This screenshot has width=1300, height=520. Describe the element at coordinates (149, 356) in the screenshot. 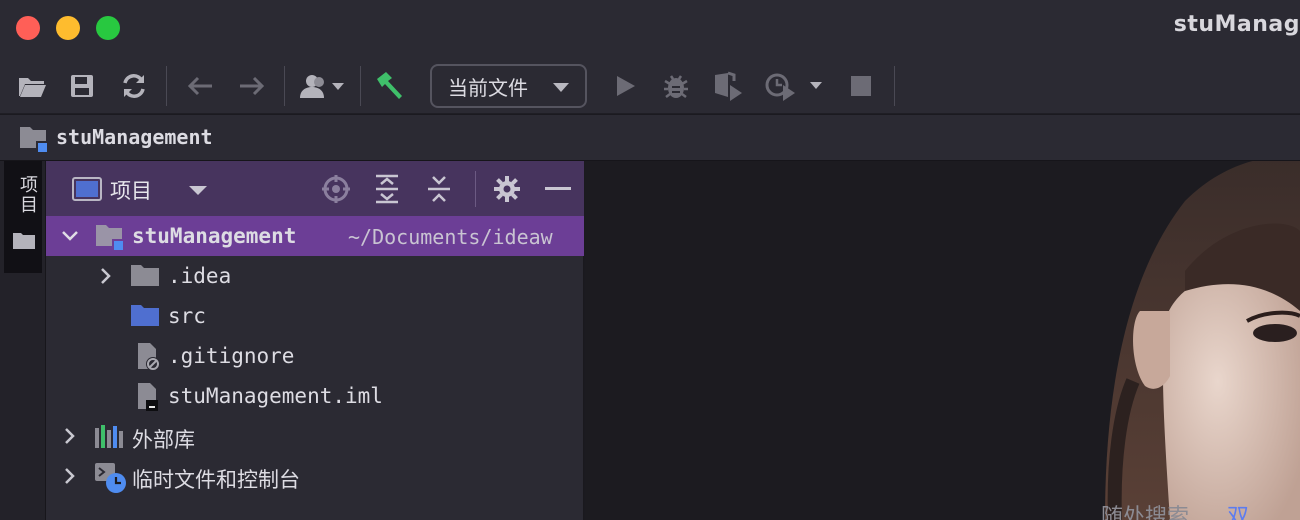

I see `ignored-file-icon` at that location.